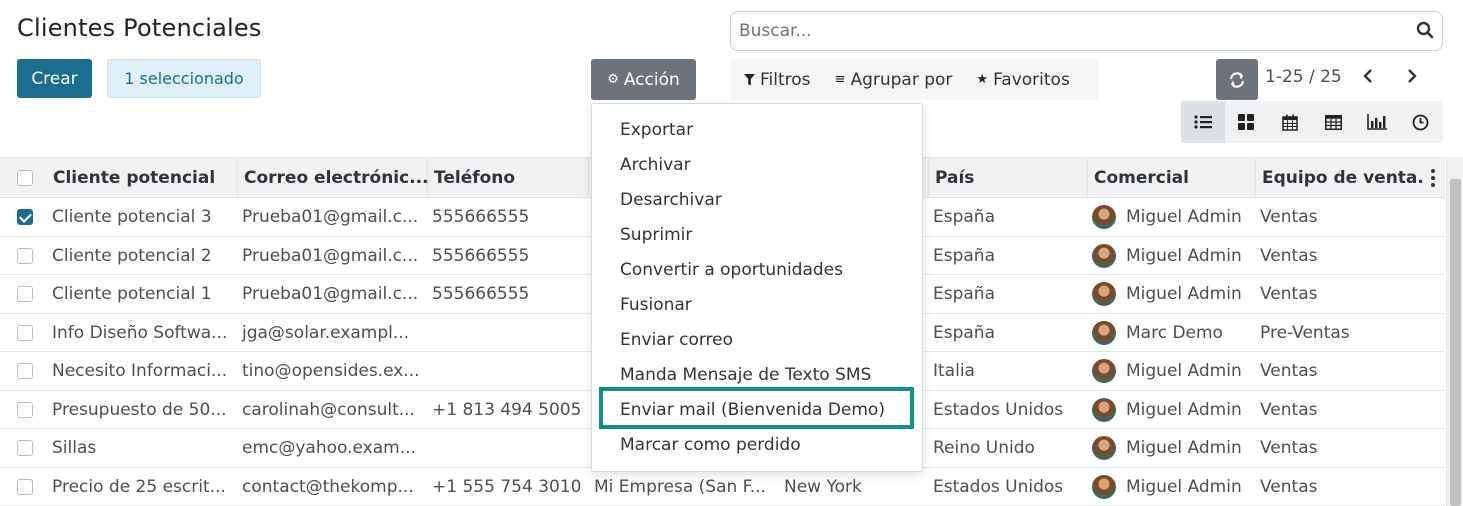  Describe the element at coordinates (894, 80) in the screenshot. I see `group-by-toggle: ≡ Agrupar por` at that location.